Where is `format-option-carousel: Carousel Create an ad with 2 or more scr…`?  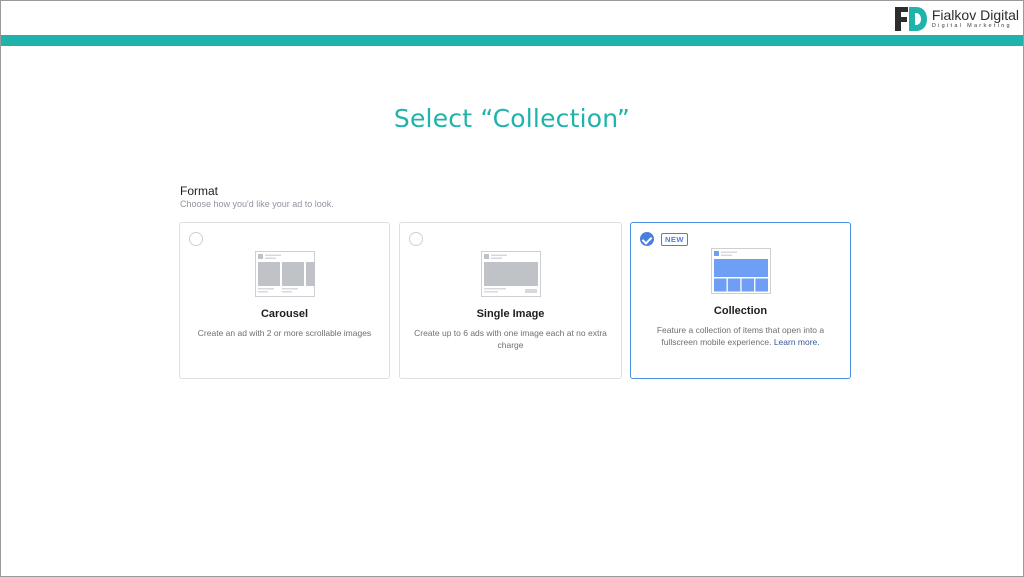 format-option-carousel: Carousel Create an ad with 2 or more scr… is located at coordinates (284, 300).